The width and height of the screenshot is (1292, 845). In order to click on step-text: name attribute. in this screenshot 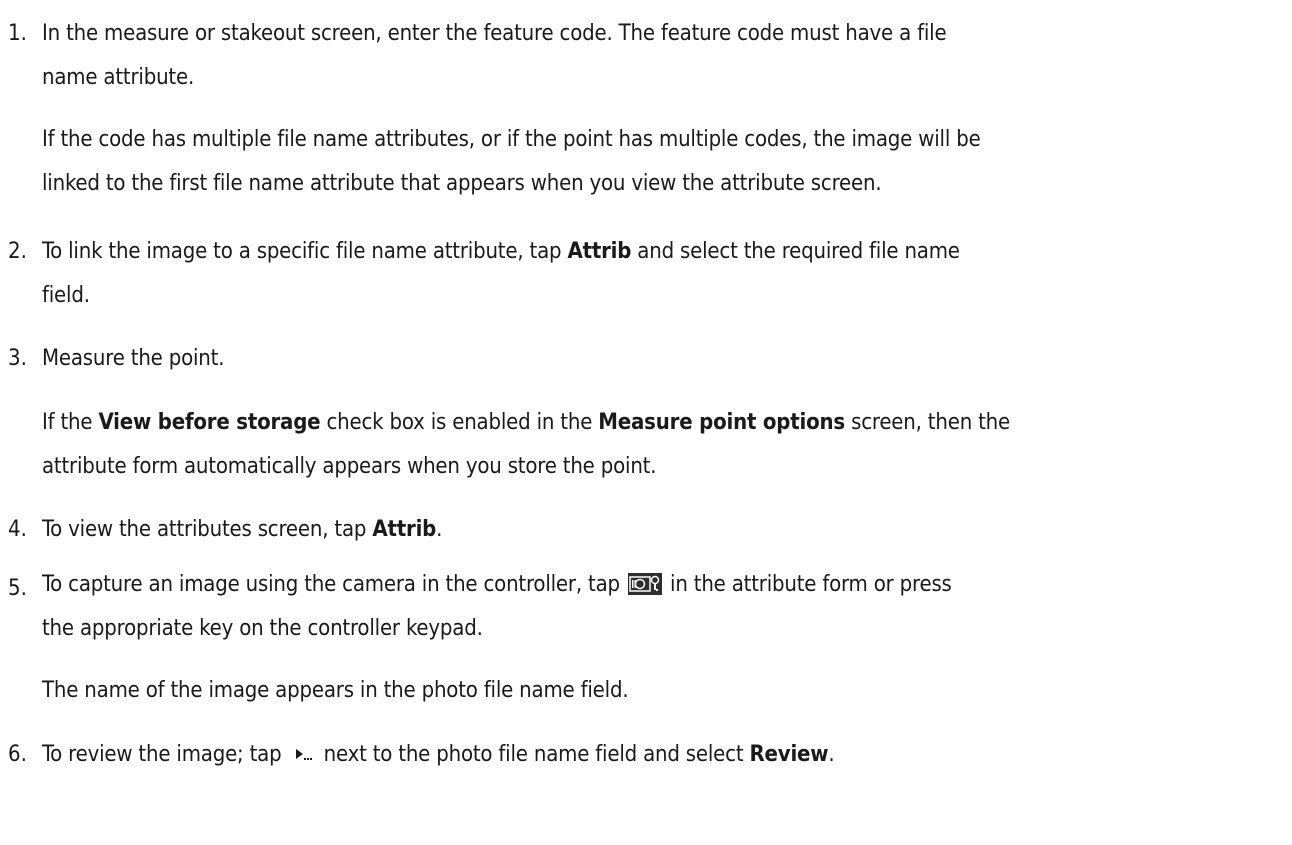, I will do `click(118, 77)`.